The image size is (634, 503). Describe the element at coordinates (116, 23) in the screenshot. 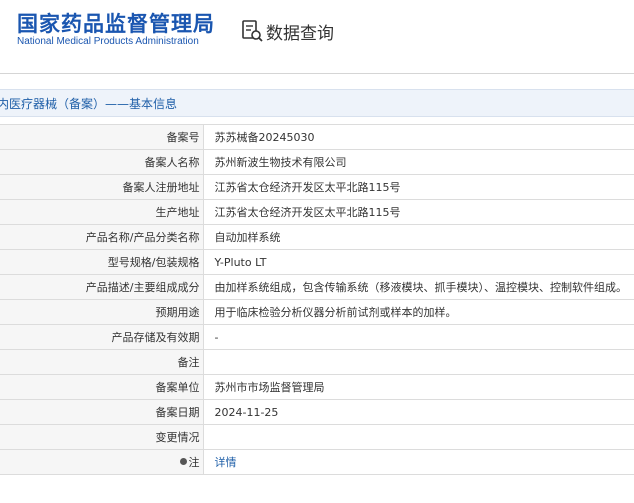

I see `site-logo-title: 国家药品监督管理局` at that location.